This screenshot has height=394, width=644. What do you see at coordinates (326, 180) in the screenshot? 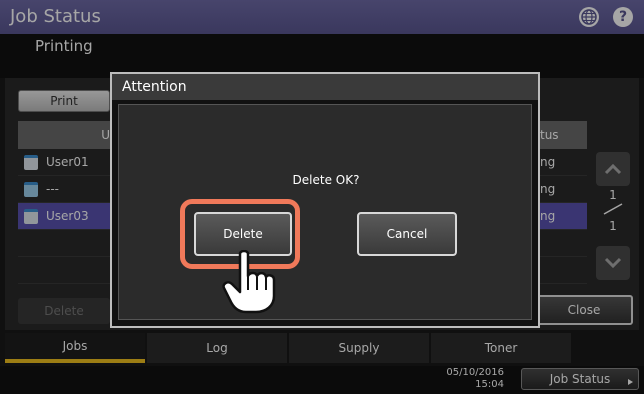
I see `dialog-message: Delete OK?` at bounding box center [326, 180].